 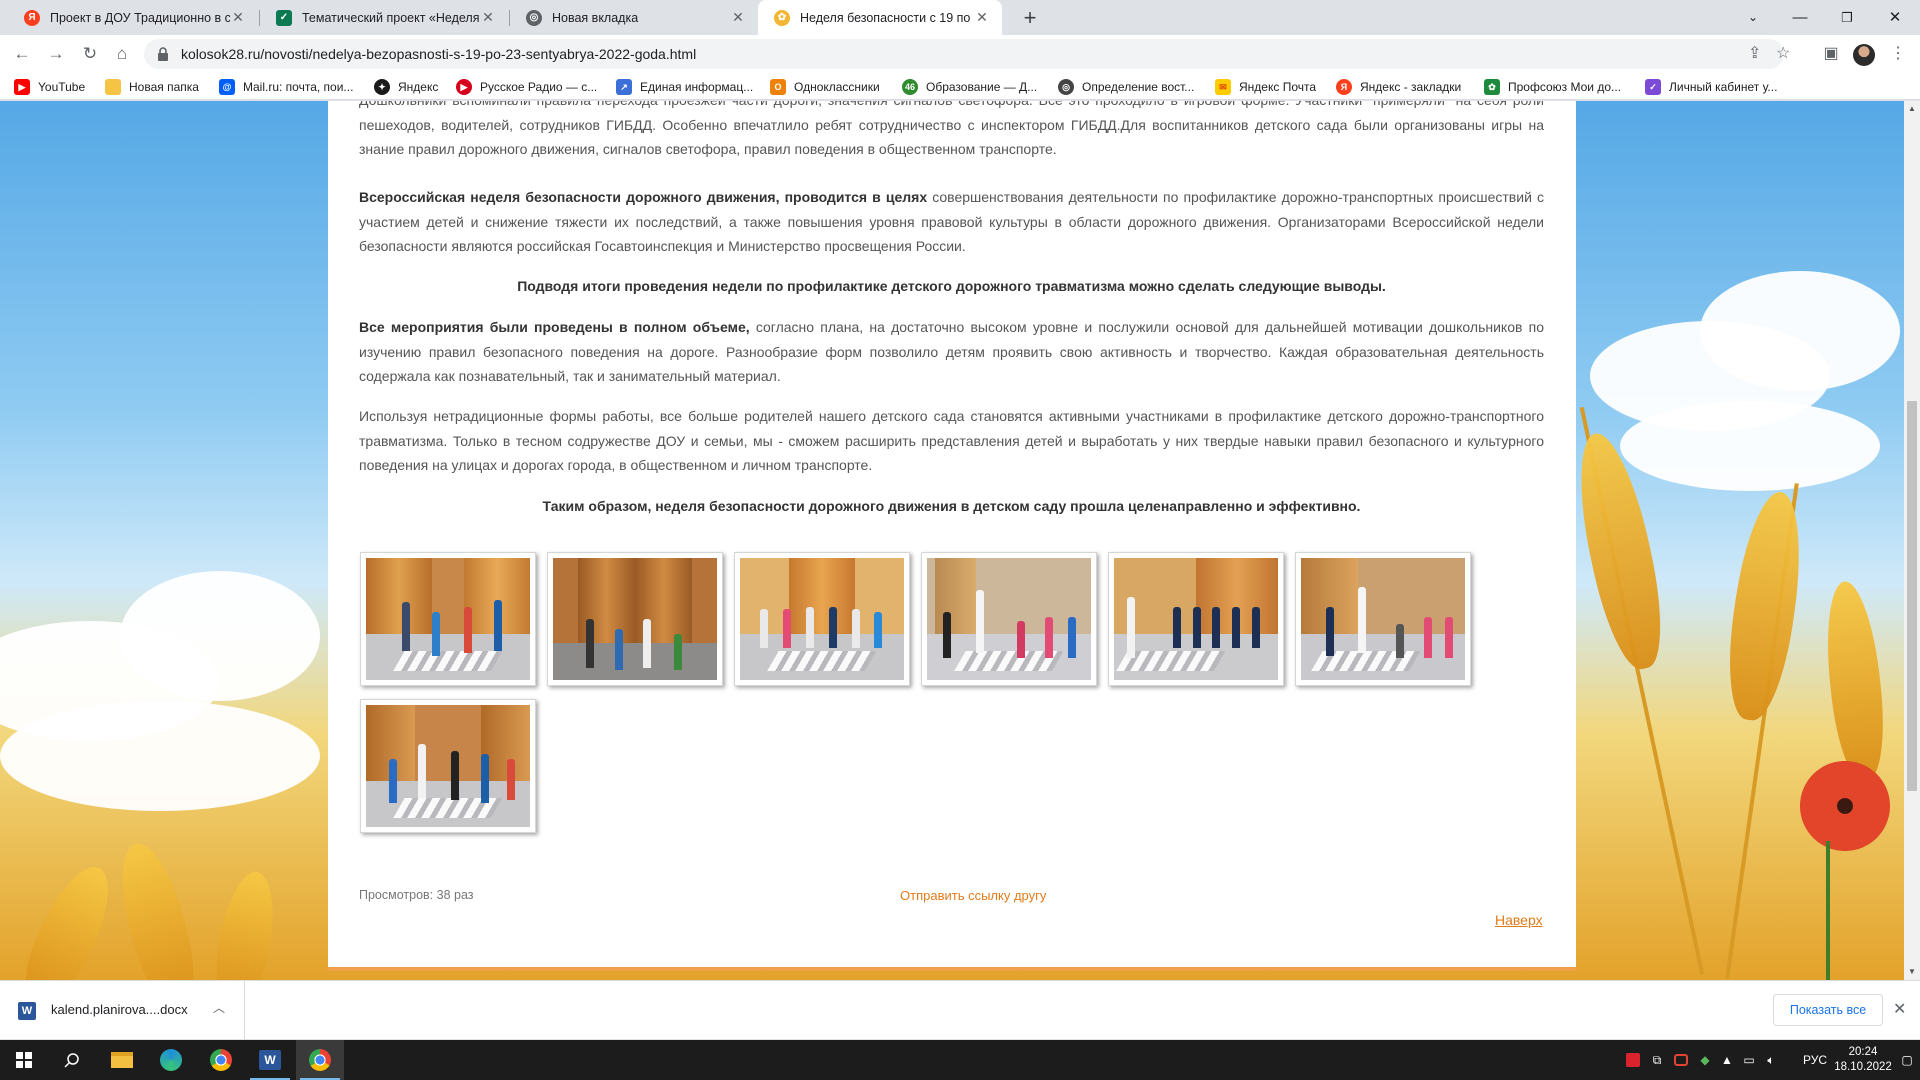 What do you see at coordinates (634, 17) in the screenshot?
I see `tab-3: ◎ Новая вкладка ✕` at bounding box center [634, 17].